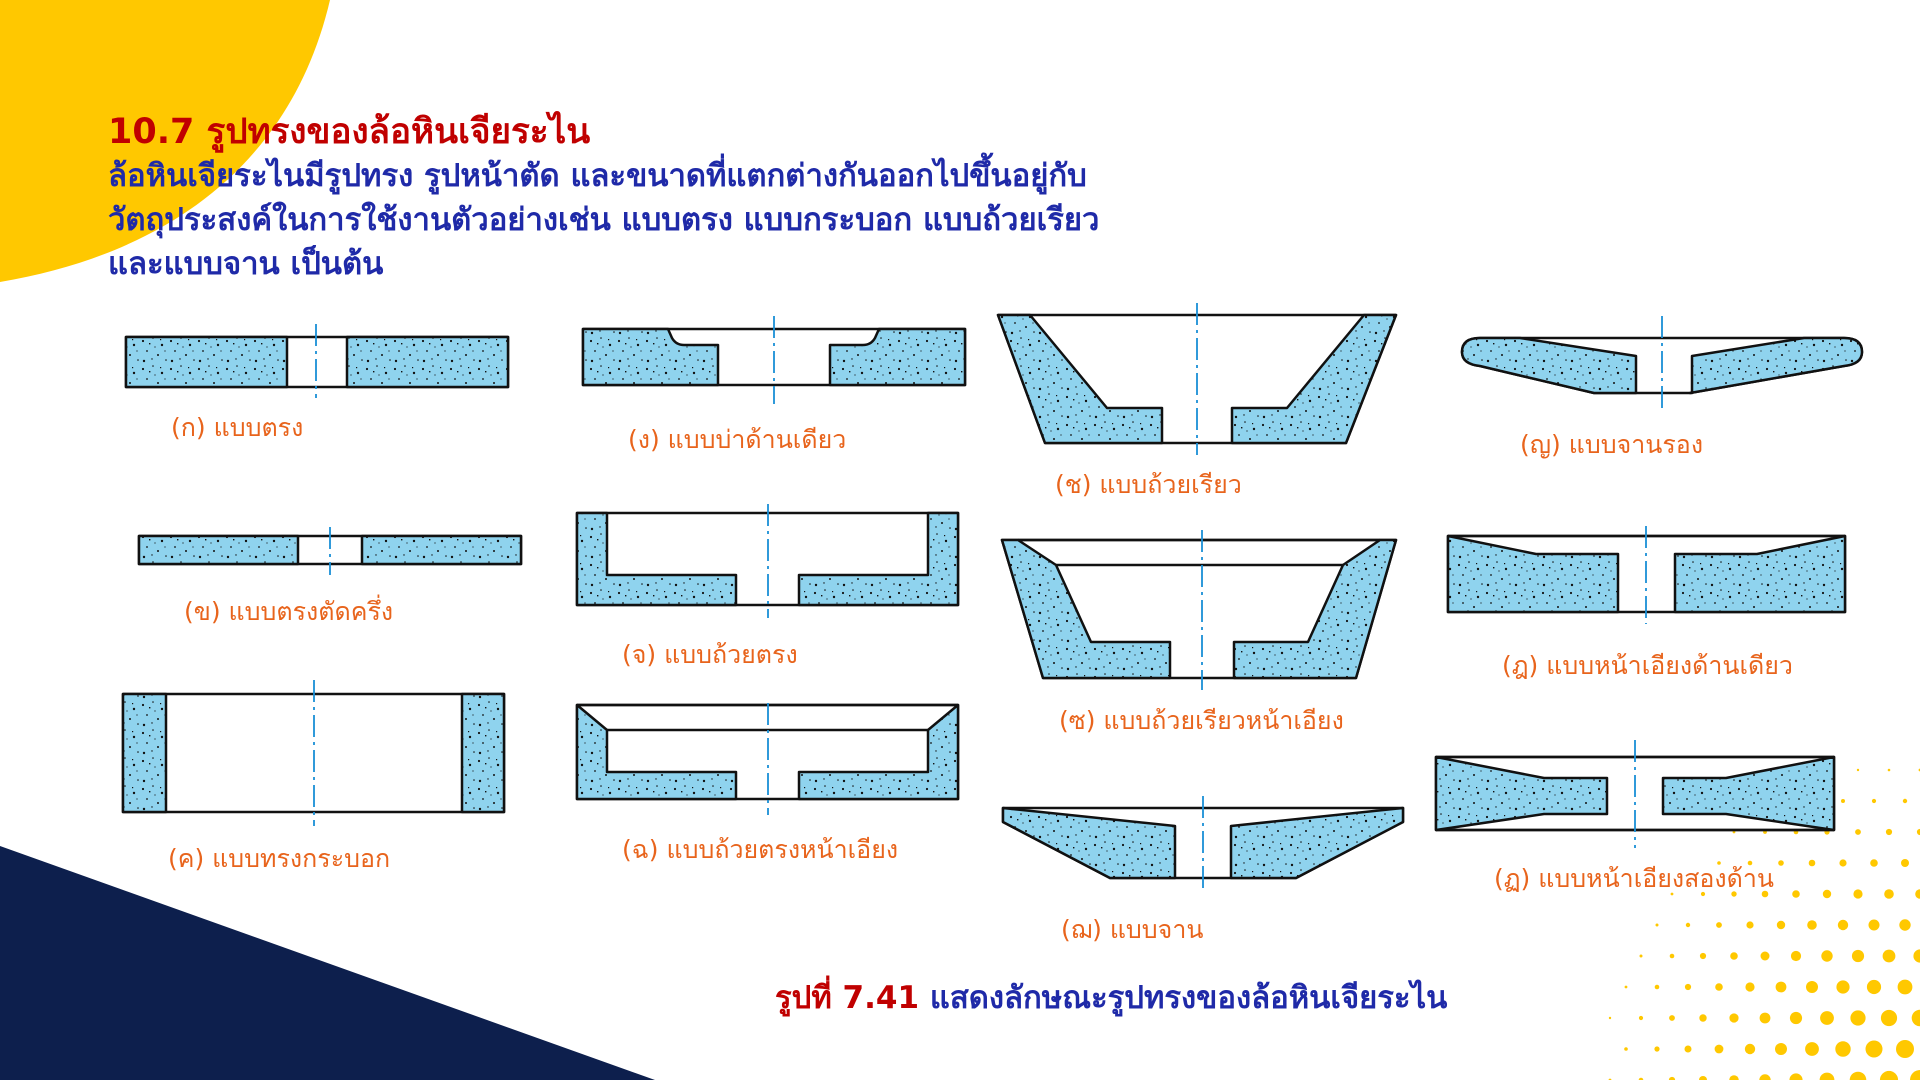 The height and width of the screenshot is (1080, 1920). I want to click on label-straight-cup-bevel: (ฉ) แบบถ้วยตรงหน้าเอียง, so click(760, 849).